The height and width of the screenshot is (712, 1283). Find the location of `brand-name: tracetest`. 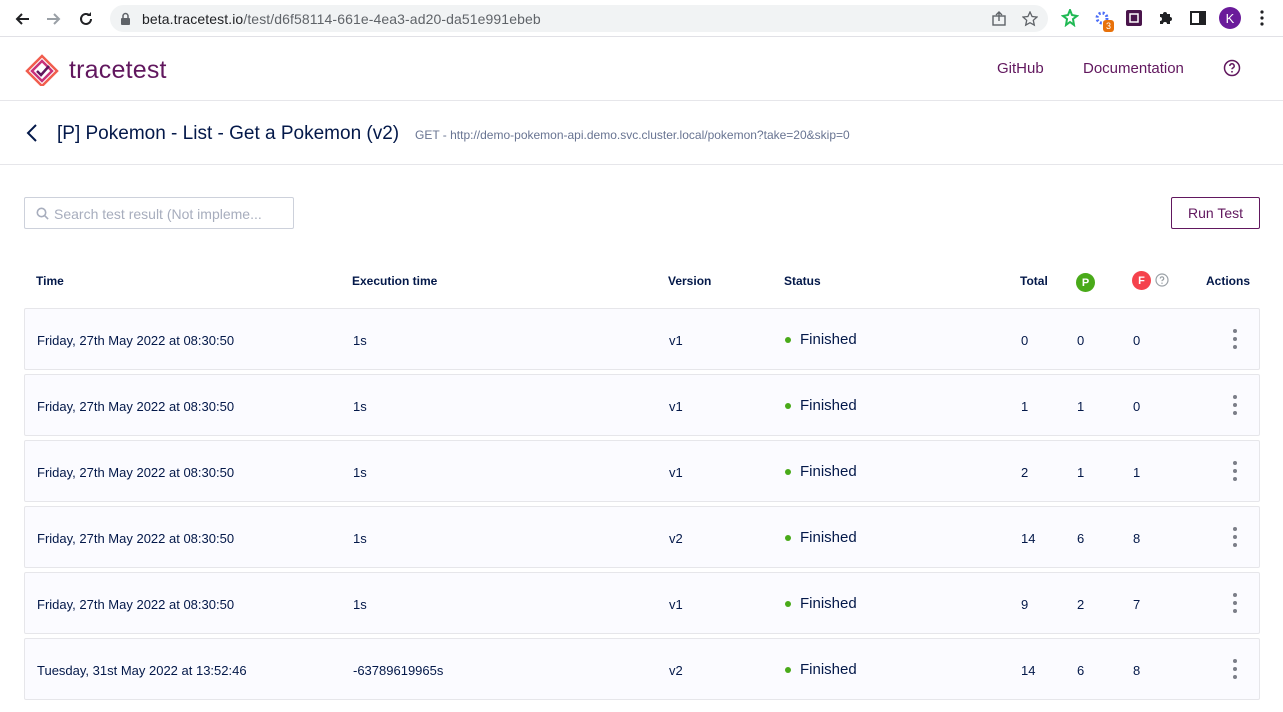

brand-name: tracetest is located at coordinates (118, 69).